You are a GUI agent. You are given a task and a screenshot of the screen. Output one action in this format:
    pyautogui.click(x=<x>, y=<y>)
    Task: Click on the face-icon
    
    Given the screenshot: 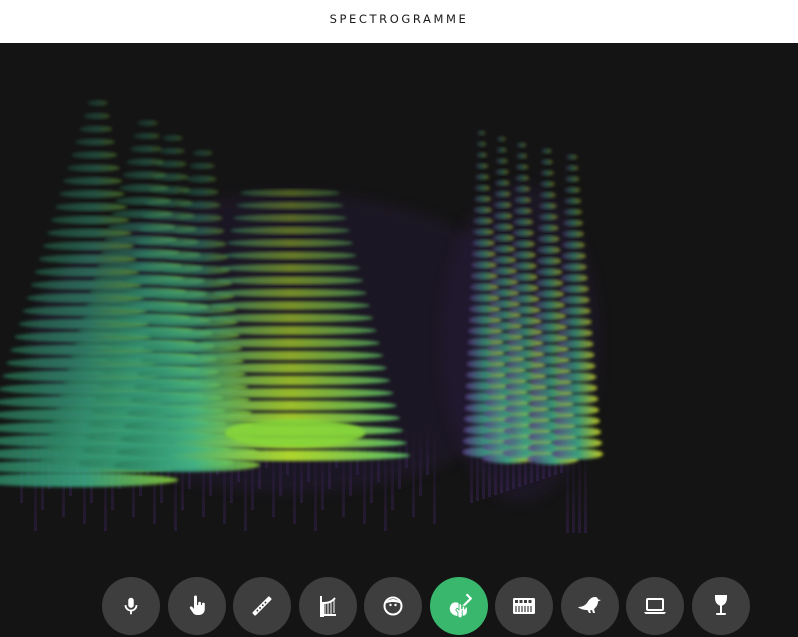 What is the action you would take?
    pyautogui.click(x=393, y=606)
    